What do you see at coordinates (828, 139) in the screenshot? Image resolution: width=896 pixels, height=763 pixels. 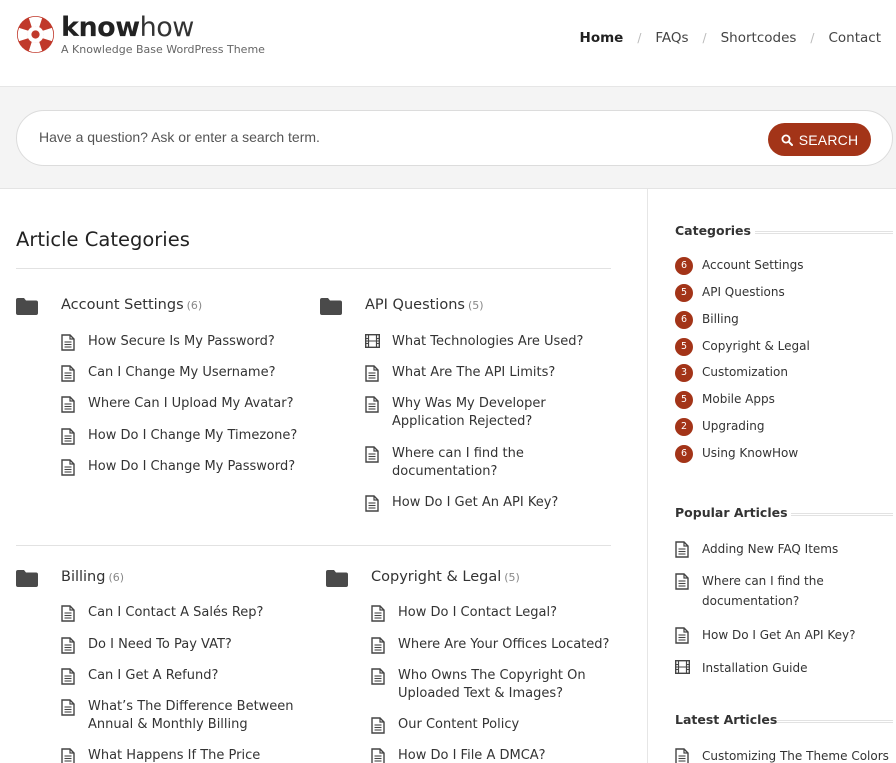 I see `search-button-label: SEARCH` at bounding box center [828, 139].